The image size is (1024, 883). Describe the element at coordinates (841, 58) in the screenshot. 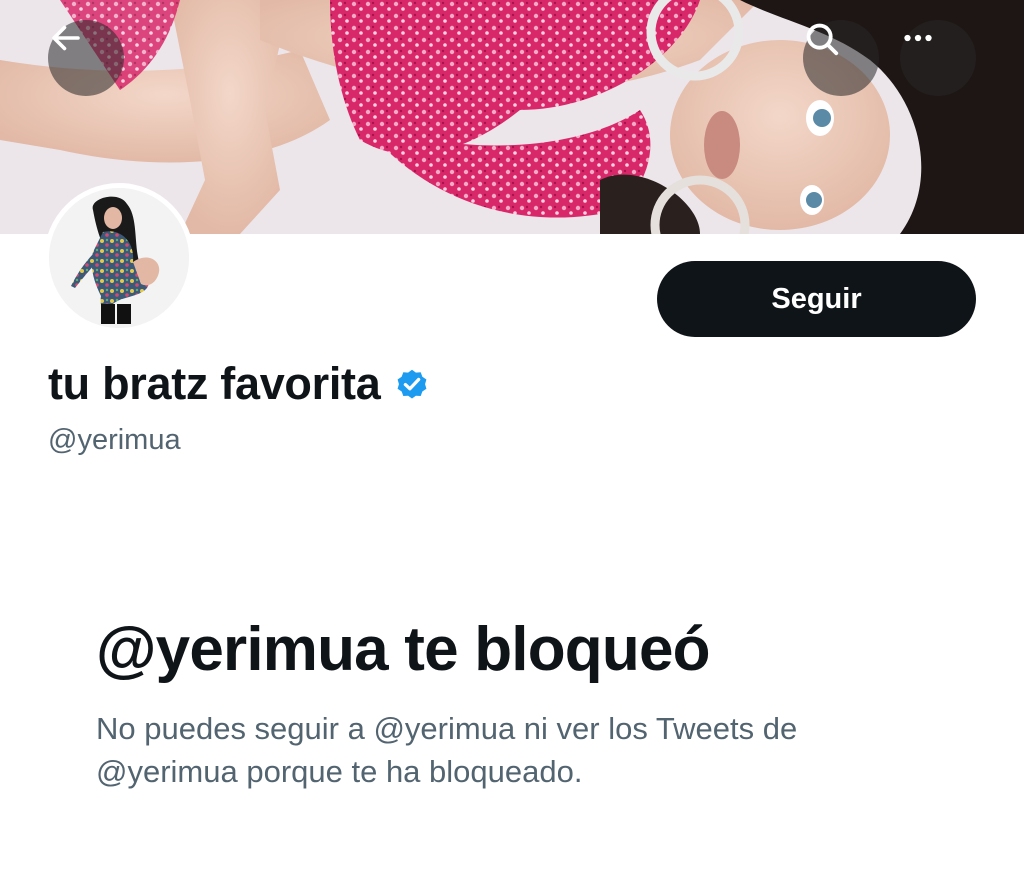

I see `search-button` at that location.